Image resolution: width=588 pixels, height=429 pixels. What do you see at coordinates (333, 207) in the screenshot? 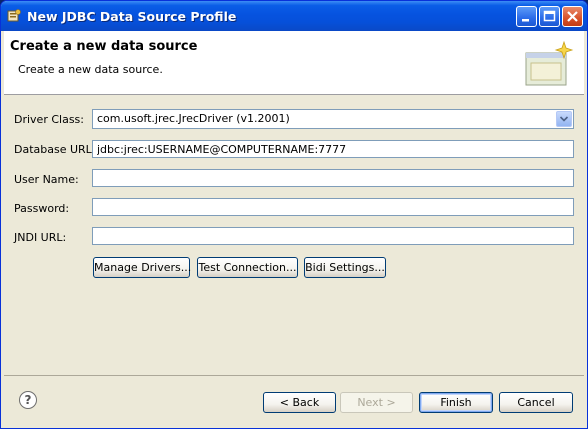
I see `password-input` at bounding box center [333, 207].